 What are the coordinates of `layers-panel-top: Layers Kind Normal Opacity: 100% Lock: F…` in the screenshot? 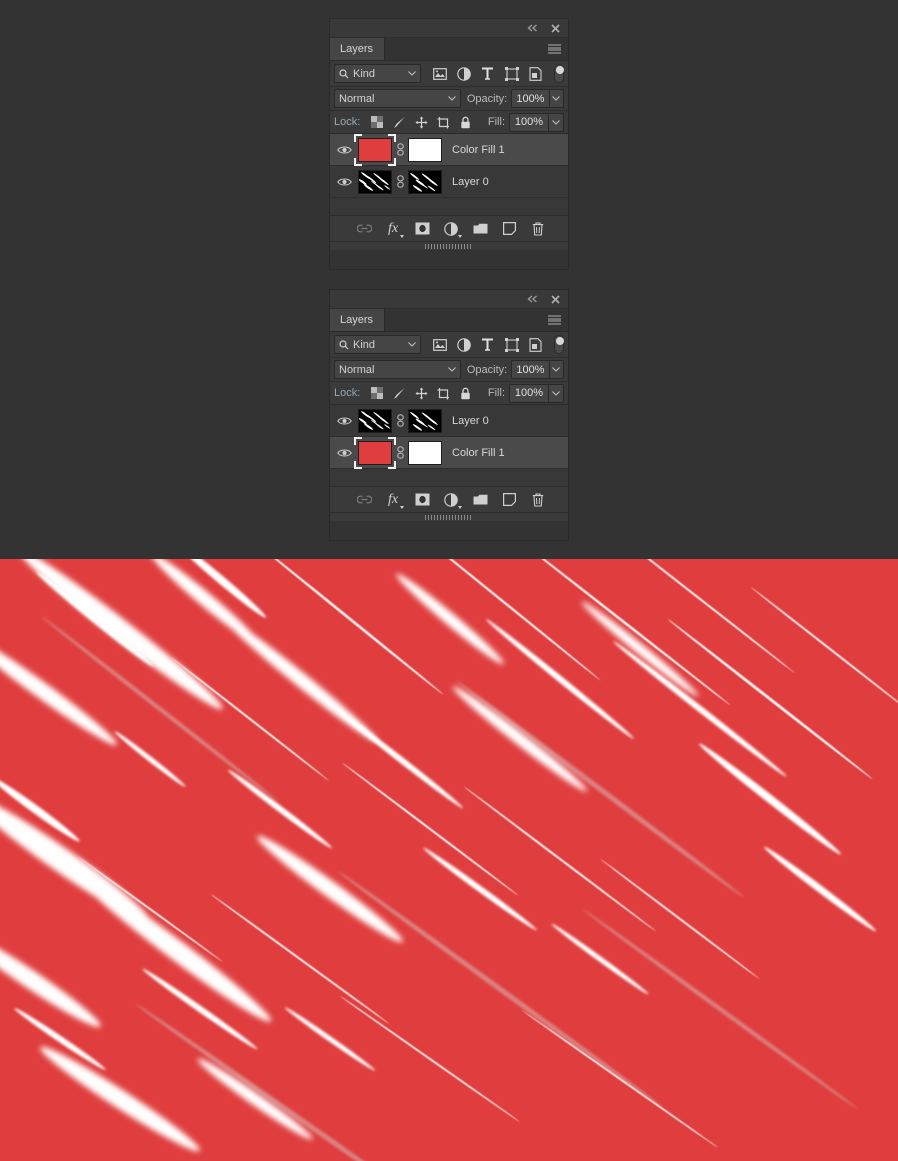 It's located at (449, 144).